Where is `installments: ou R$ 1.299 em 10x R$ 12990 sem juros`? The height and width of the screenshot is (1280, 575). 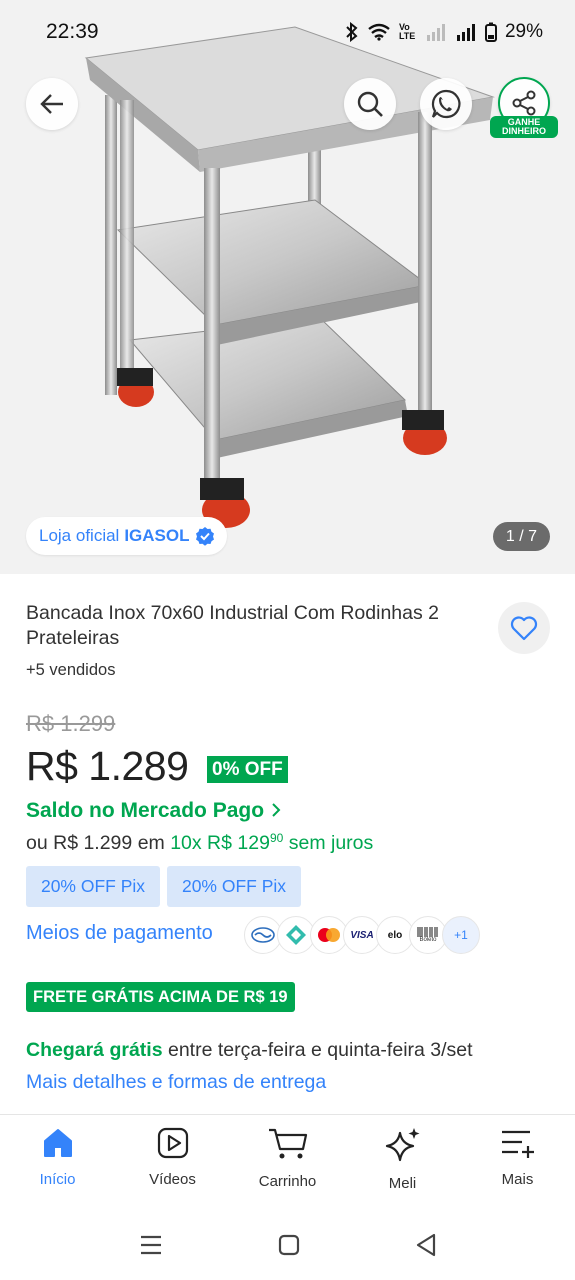
installments: ou R$ 1.299 em 10x R$ 12990 sem juros is located at coordinates (199, 843).